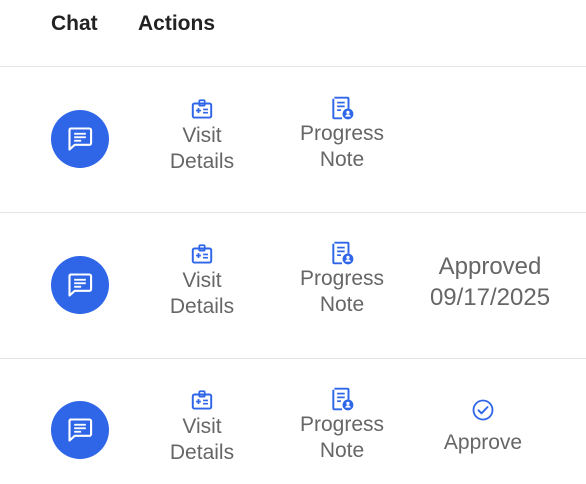 The height and width of the screenshot is (484, 586). Describe the element at coordinates (490, 266) in the screenshot. I see `approval-status-text: Approved` at that location.